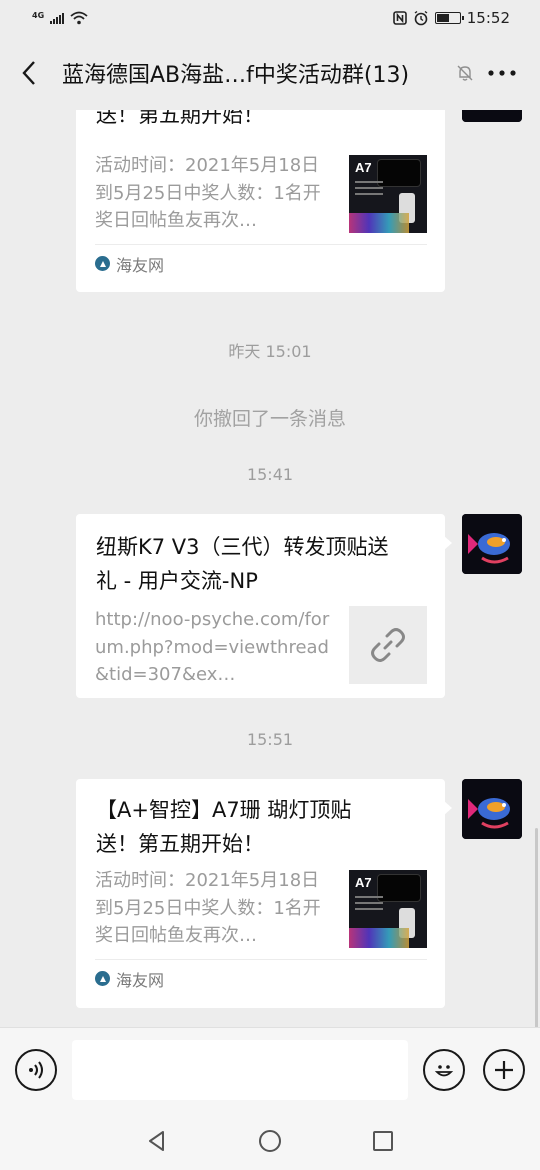 This screenshot has height=1170, width=540. Describe the element at coordinates (79, 18) in the screenshot. I see `wifi-icon` at that location.